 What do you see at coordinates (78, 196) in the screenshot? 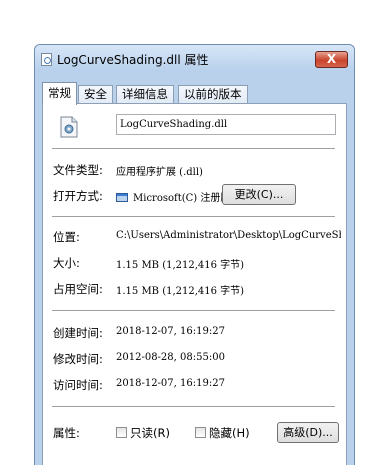
I see `open-with-label: 打开方式:` at bounding box center [78, 196].